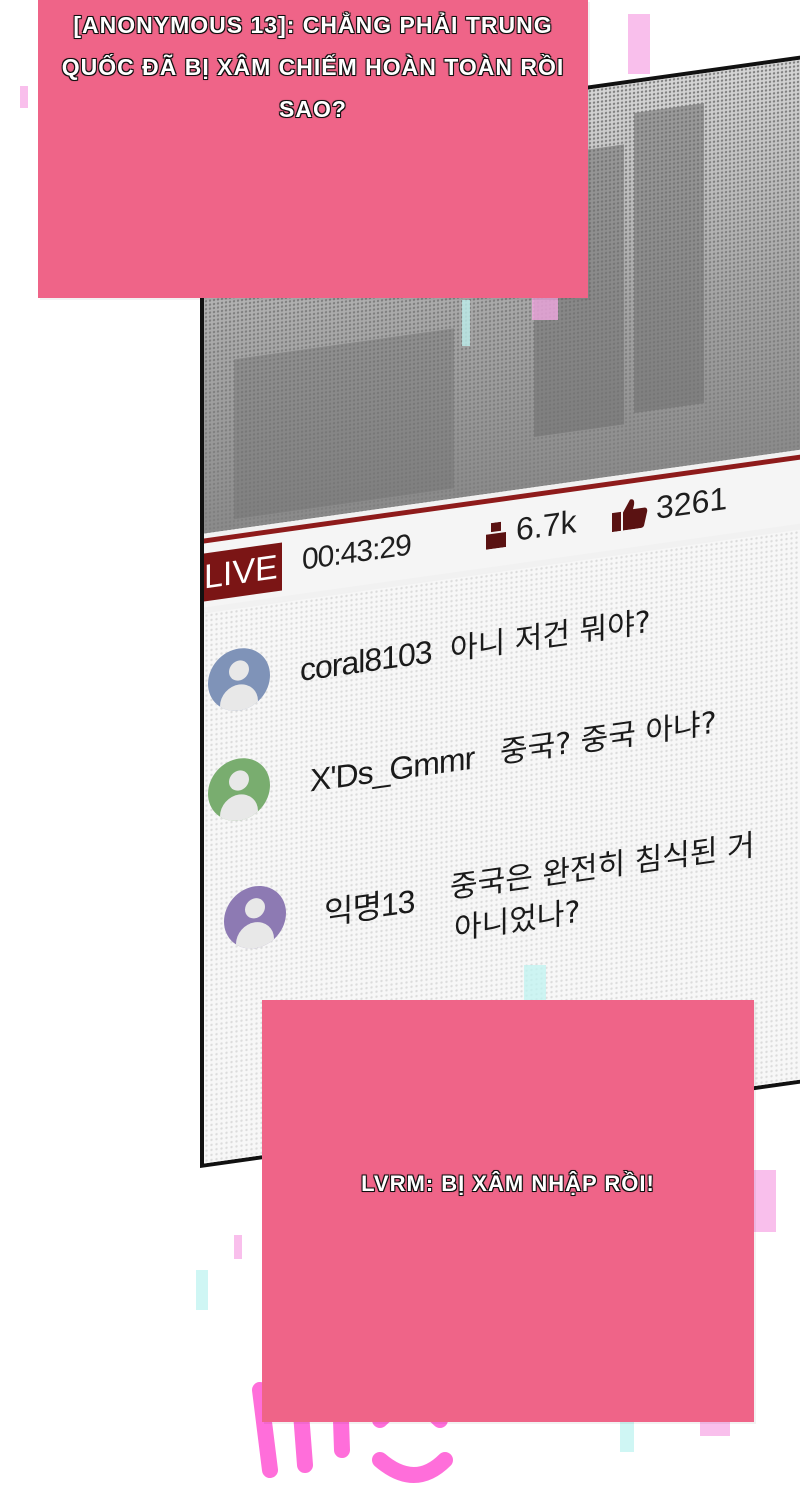 This screenshot has height=1500, width=800. I want to click on chat-username: coral8103, so click(366, 660).